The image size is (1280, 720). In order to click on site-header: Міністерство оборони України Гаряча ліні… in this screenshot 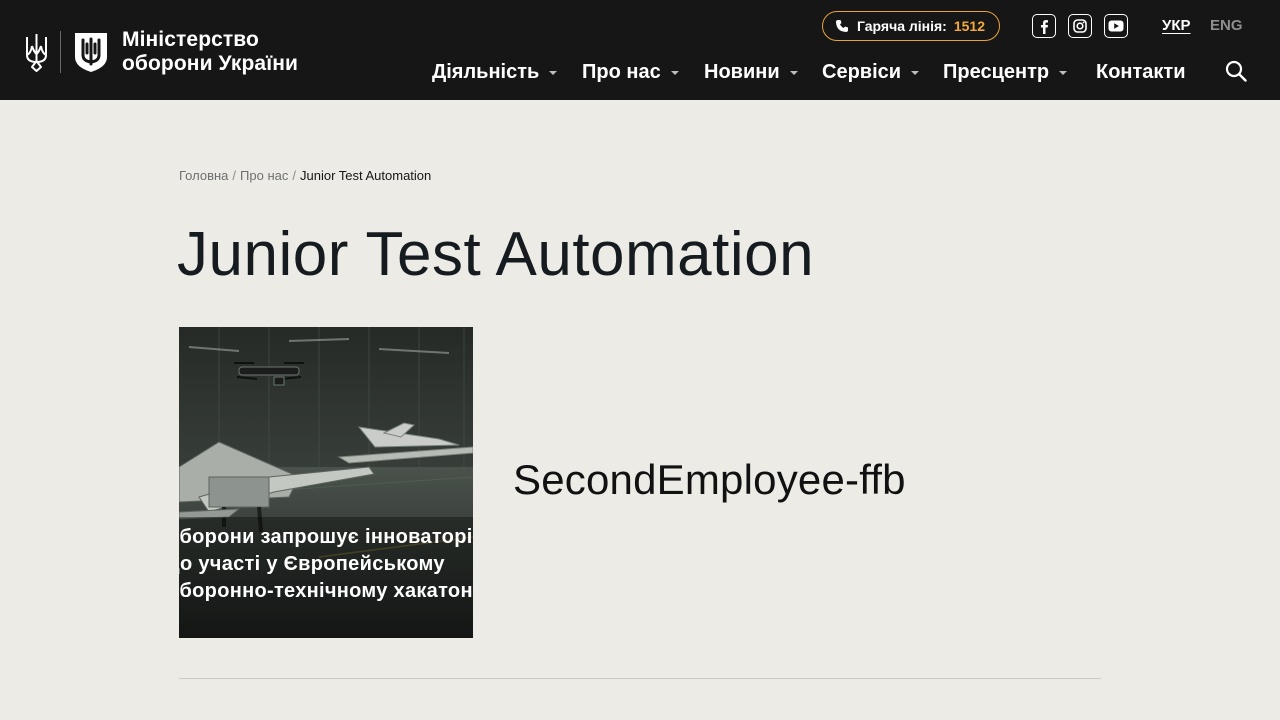, I will do `click(640, 50)`.